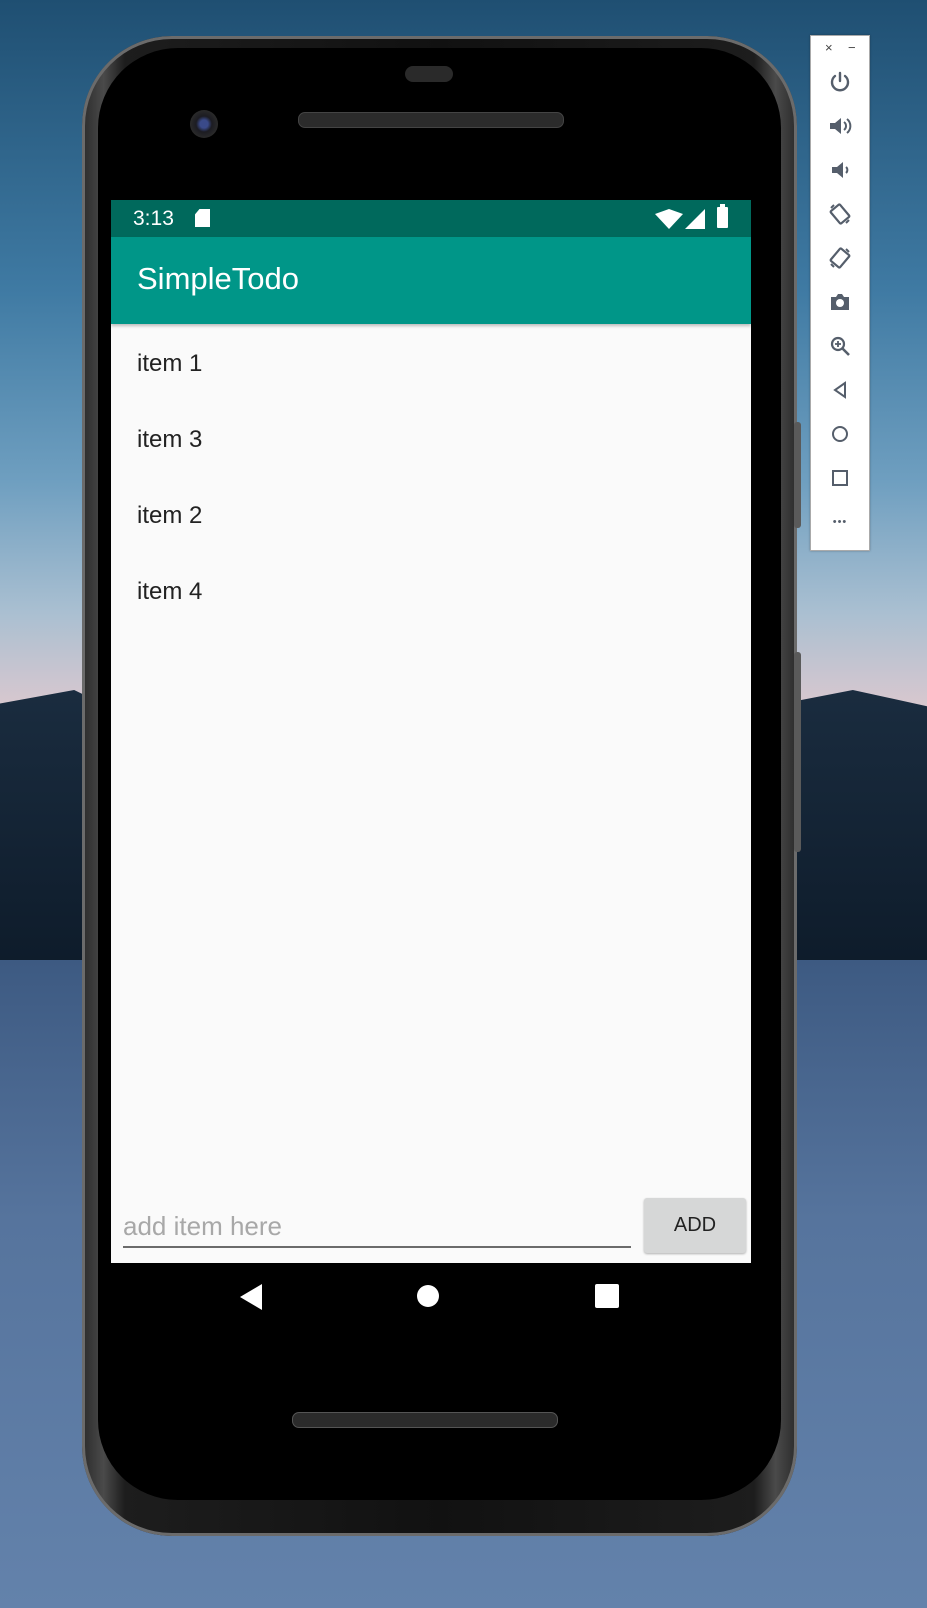 The width and height of the screenshot is (927, 1608). Describe the element at coordinates (722, 216) in the screenshot. I see `battery-icon` at that location.